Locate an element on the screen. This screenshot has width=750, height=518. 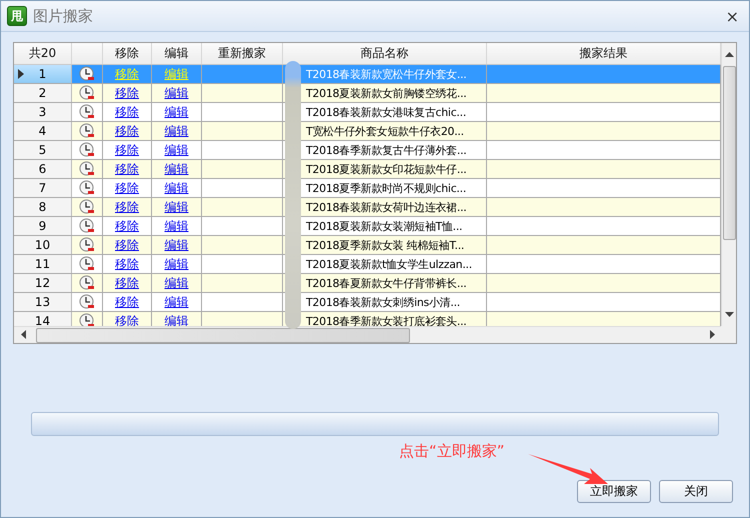
window-title: 图片搬家 is located at coordinates (63, 16).